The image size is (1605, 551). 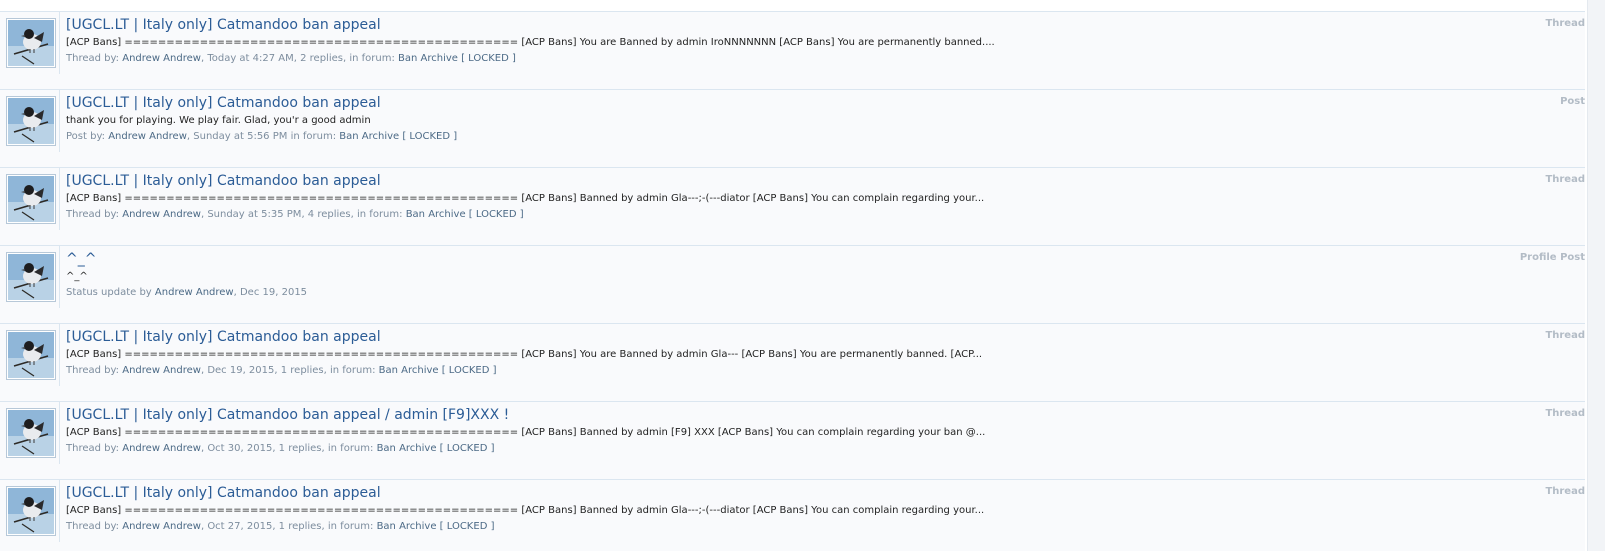 What do you see at coordinates (86, 136) in the screenshot?
I see `meta-prefix: Post by:` at bounding box center [86, 136].